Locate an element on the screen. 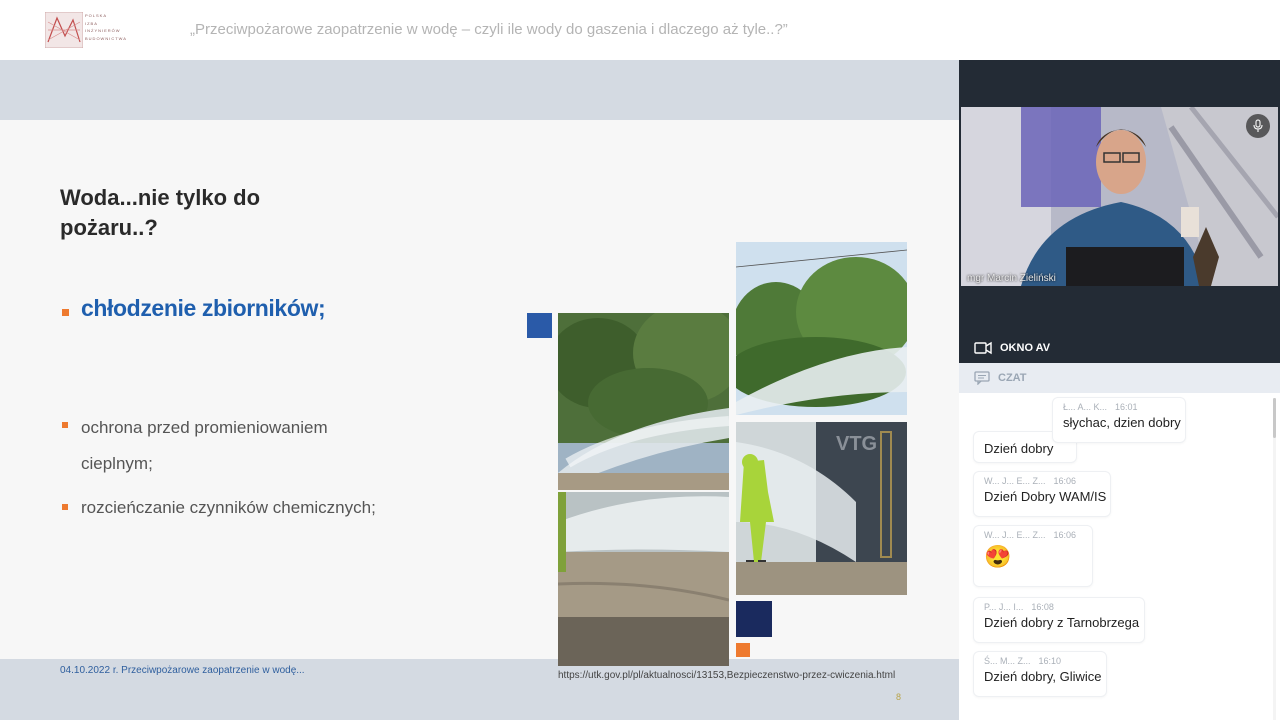 This screenshot has width=1280, height=720. chat-icon is located at coordinates (982, 378).